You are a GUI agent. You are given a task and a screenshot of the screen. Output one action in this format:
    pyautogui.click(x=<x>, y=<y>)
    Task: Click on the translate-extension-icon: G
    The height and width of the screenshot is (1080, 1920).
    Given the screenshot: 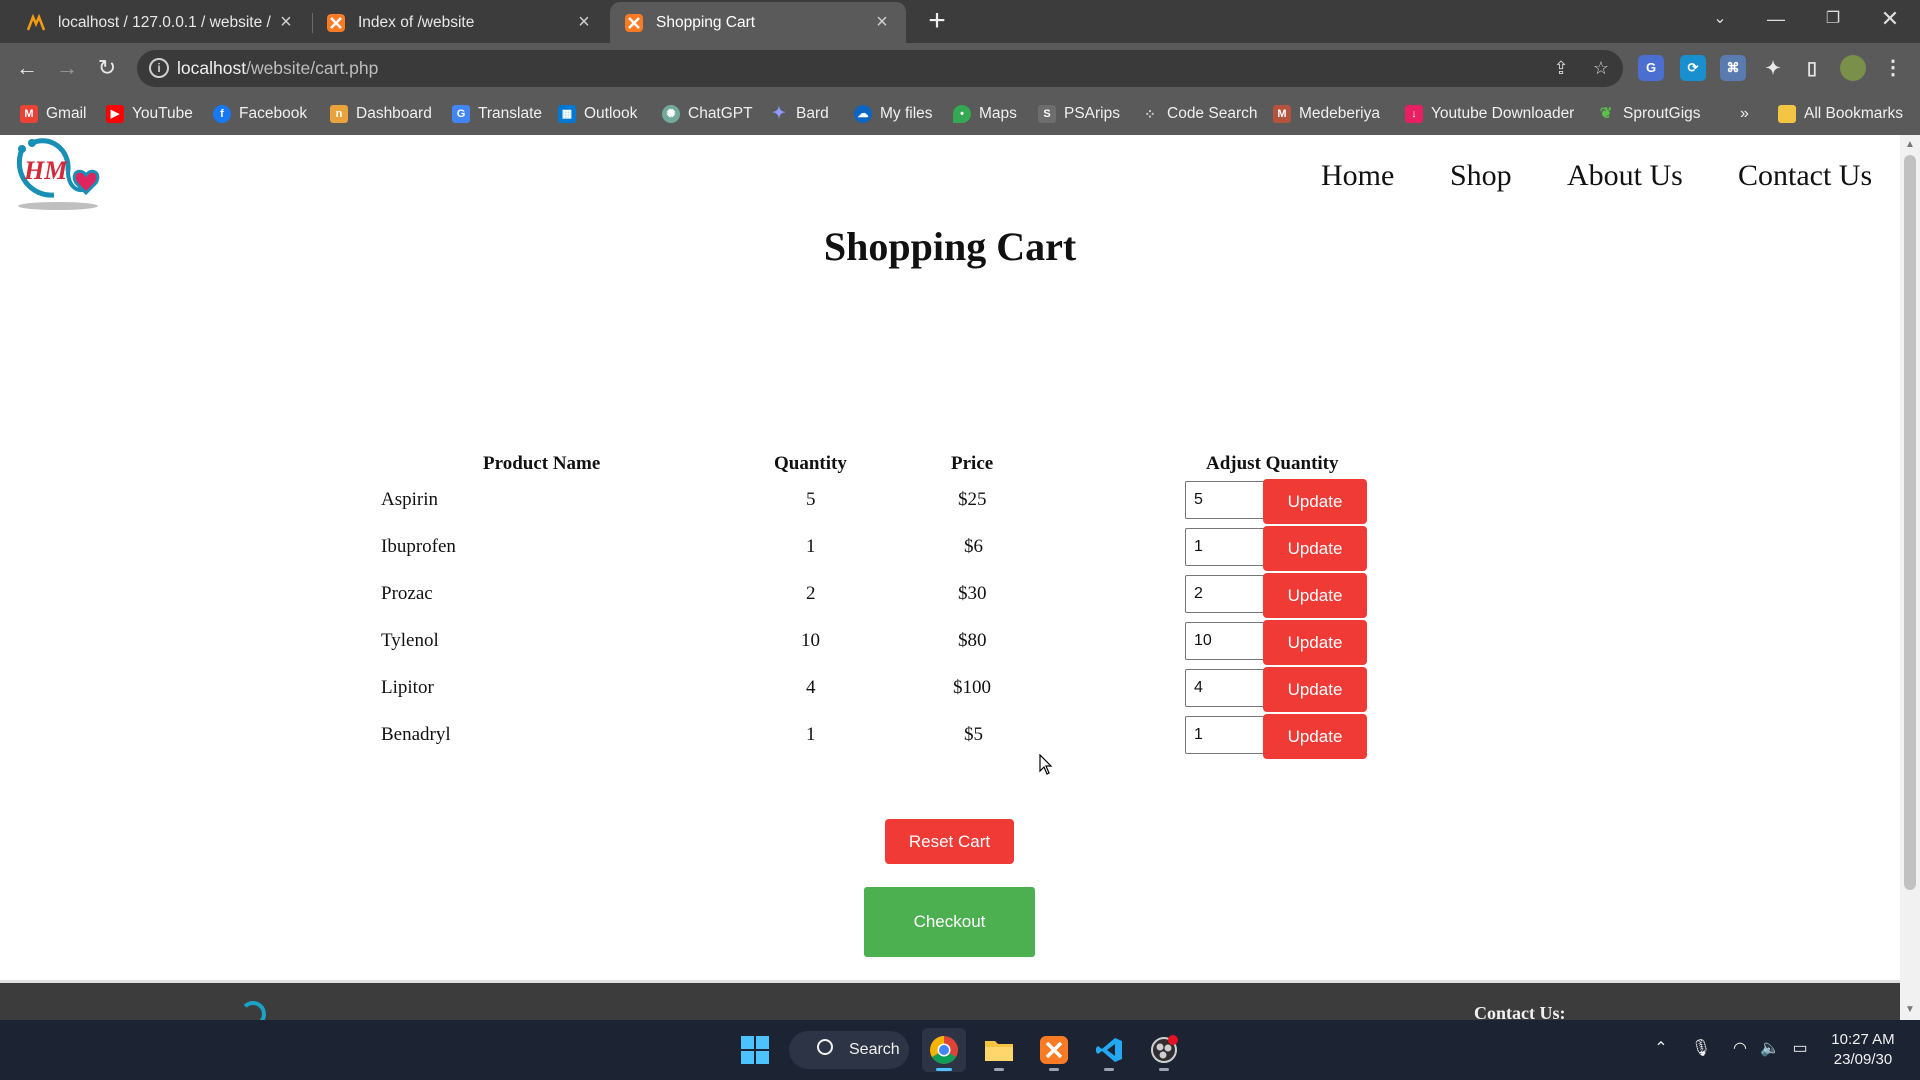 What is the action you would take?
    pyautogui.click(x=1651, y=68)
    